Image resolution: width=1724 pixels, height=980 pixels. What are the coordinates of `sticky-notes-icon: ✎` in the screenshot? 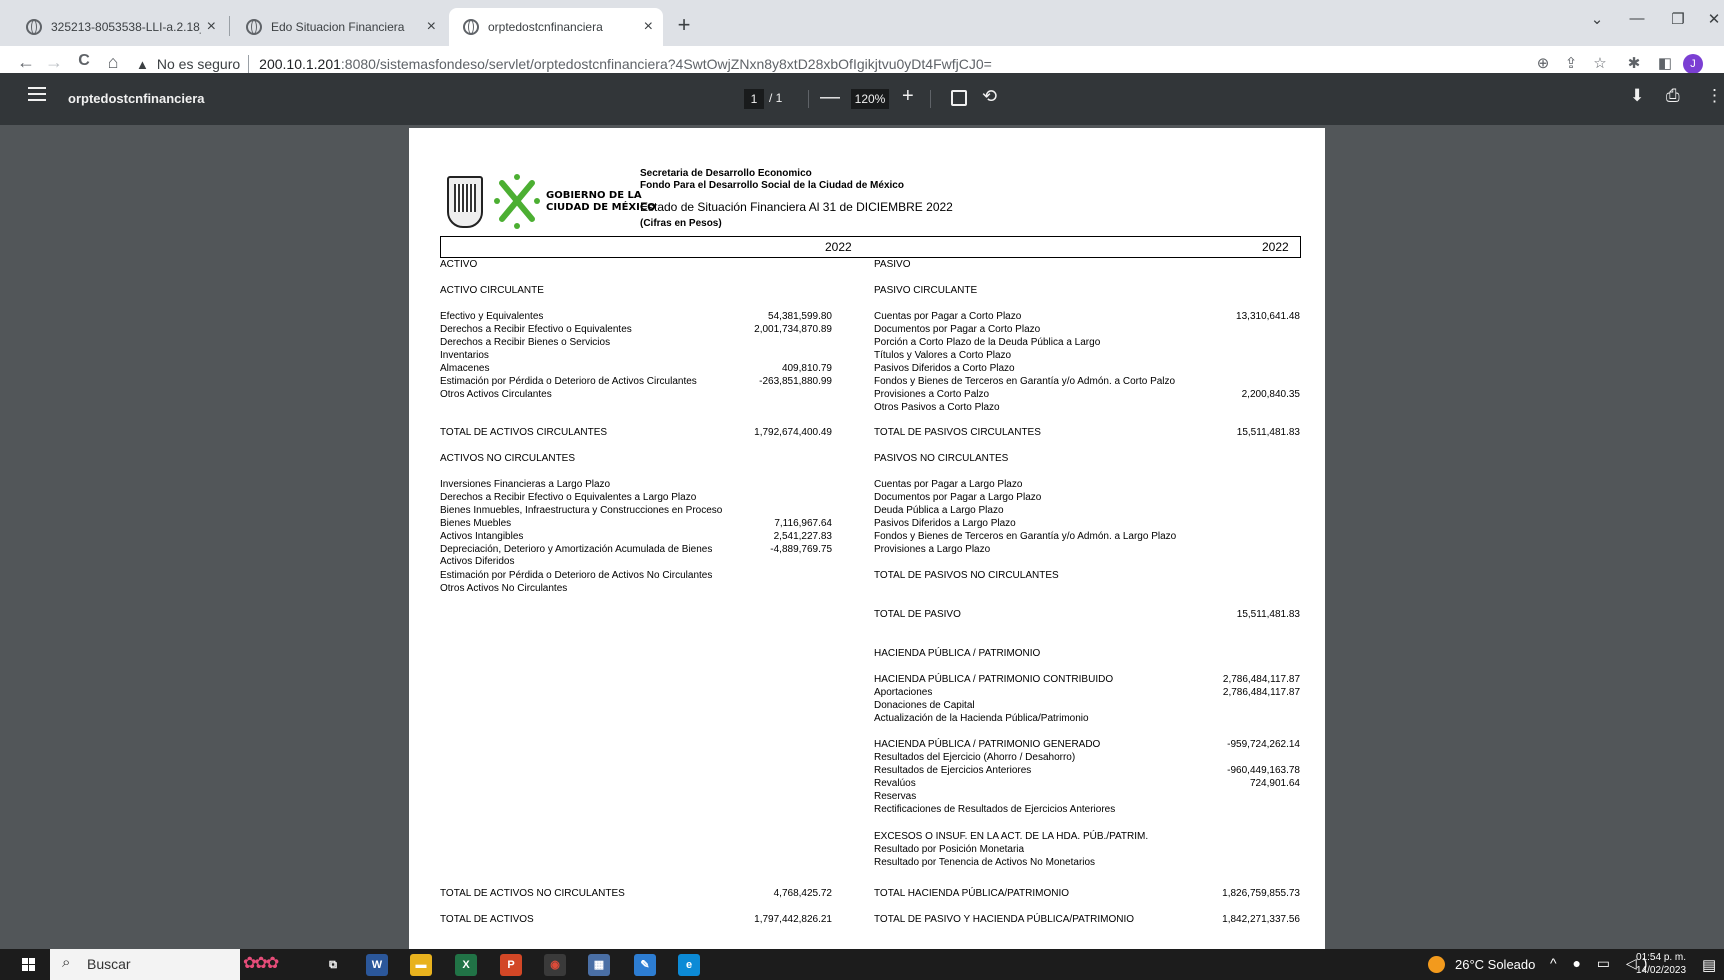 It's located at (645, 965).